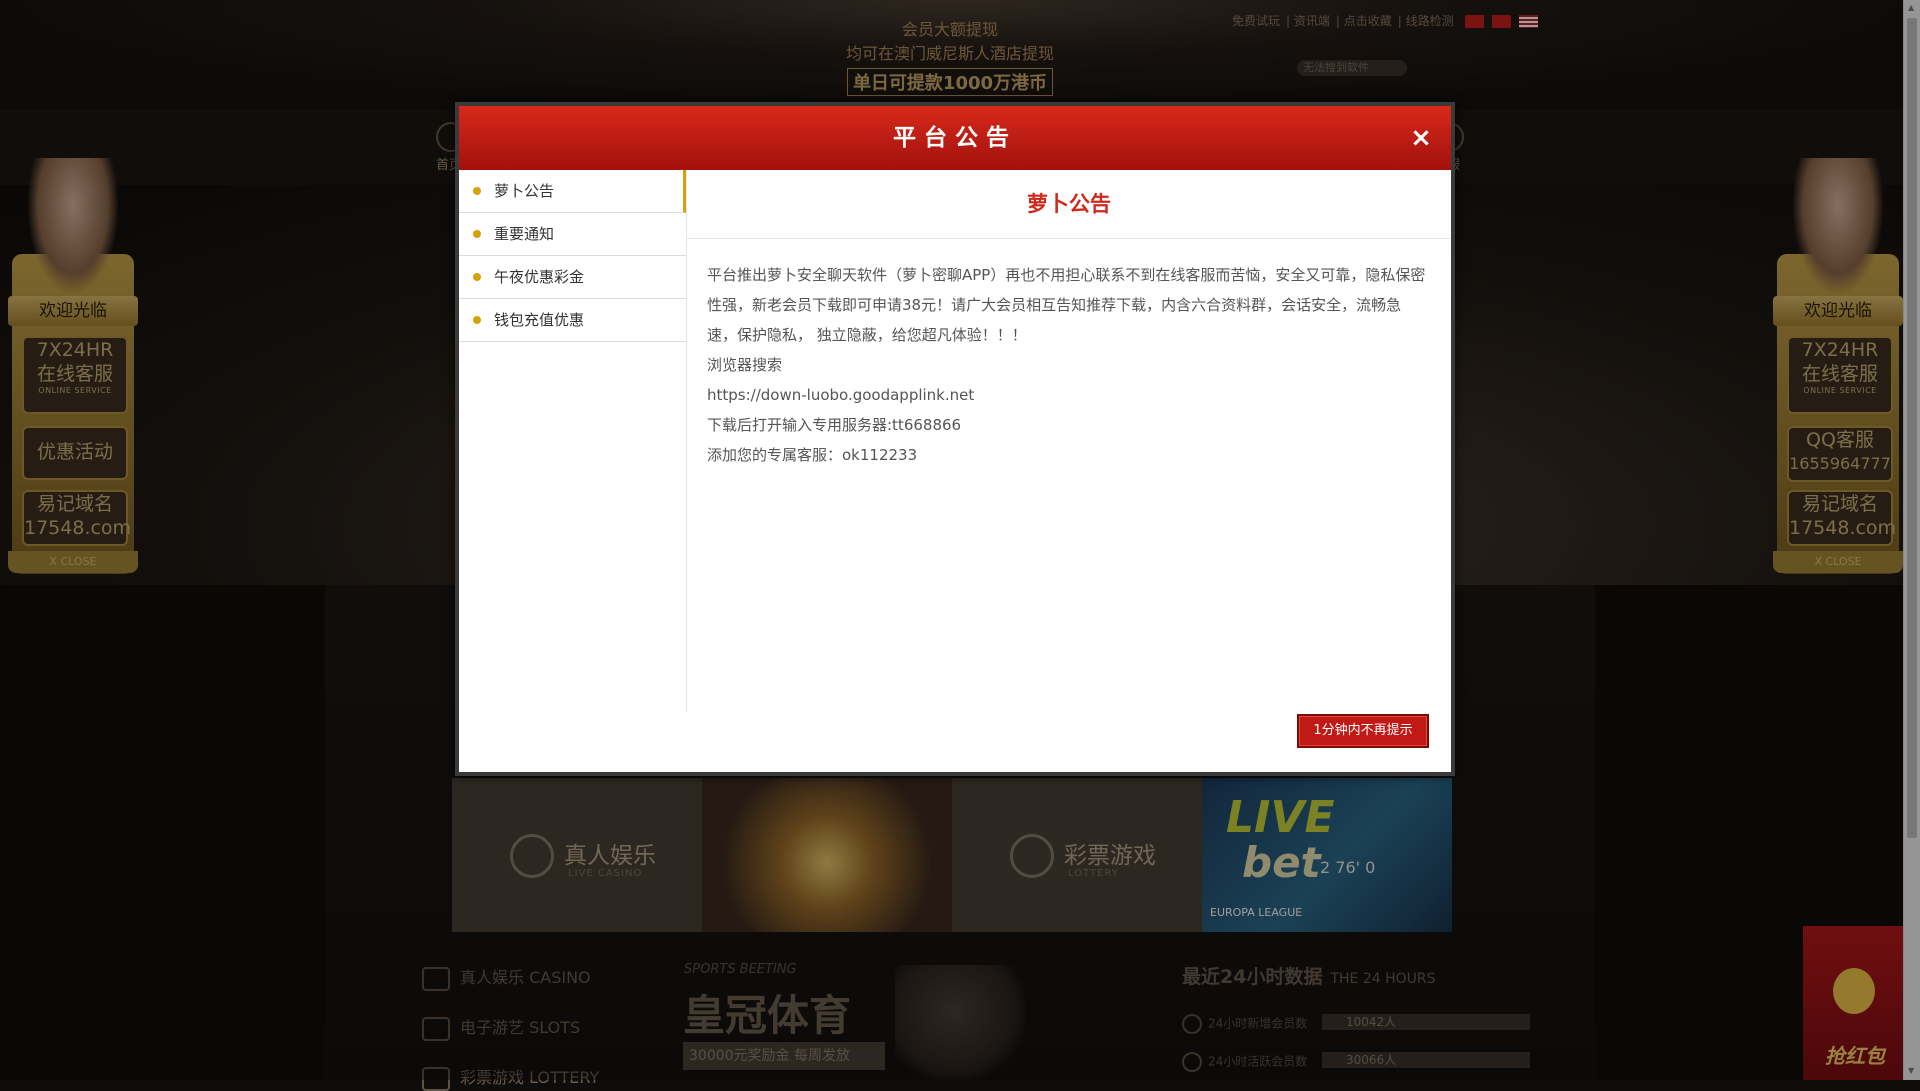 This screenshot has height=1091, width=1920. I want to click on modal-title: 平台公告, so click(955, 138).